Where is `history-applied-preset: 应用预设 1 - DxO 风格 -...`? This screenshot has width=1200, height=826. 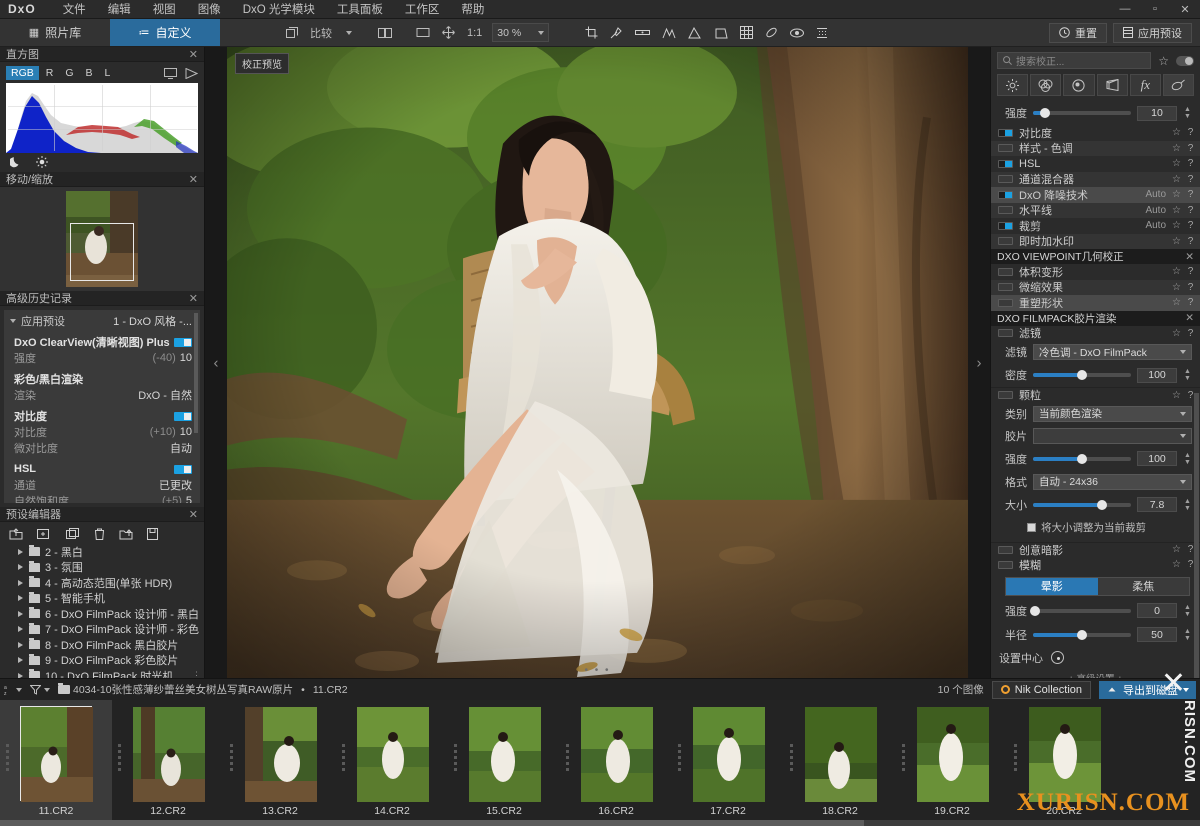 history-applied-preset: 应用预设 1 - DxO 风格 -... is located at coordinates (102, 321).